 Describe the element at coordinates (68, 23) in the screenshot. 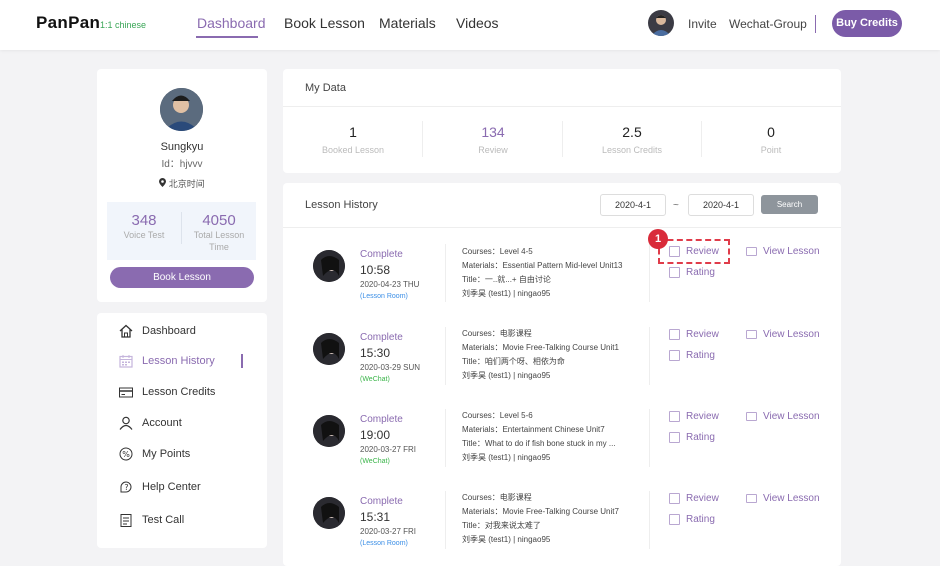

I see `brand-logo: PanPan` at that location.